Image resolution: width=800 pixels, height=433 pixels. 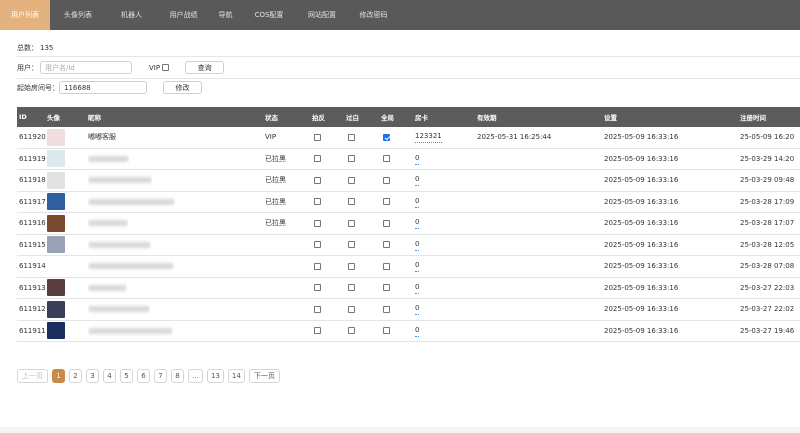 What do you see at coordinates (264, 376) in the screenshot?
I see `next-page-button: 下一页` at bounding box center [264, 376].